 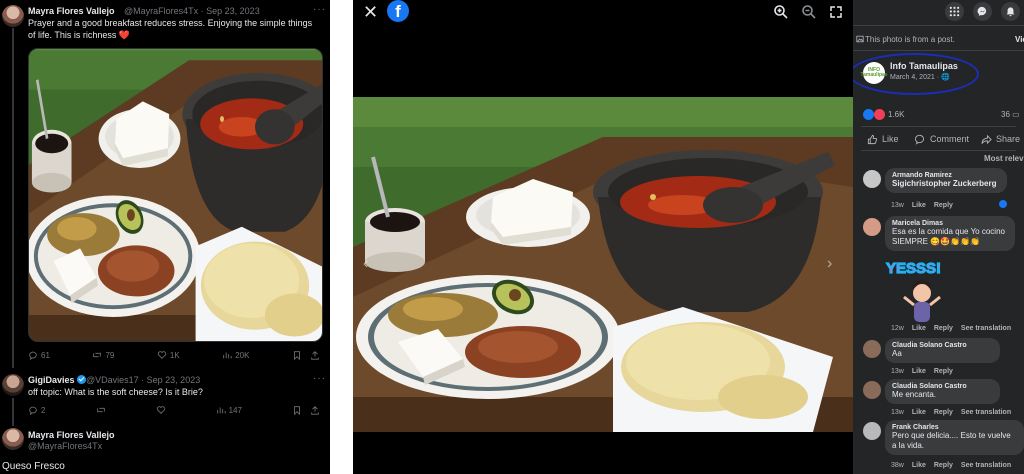 What do you see at coordinates (235, 410) in the screenshot?
I see `view-count: 147` at bounding box center [235, 410].